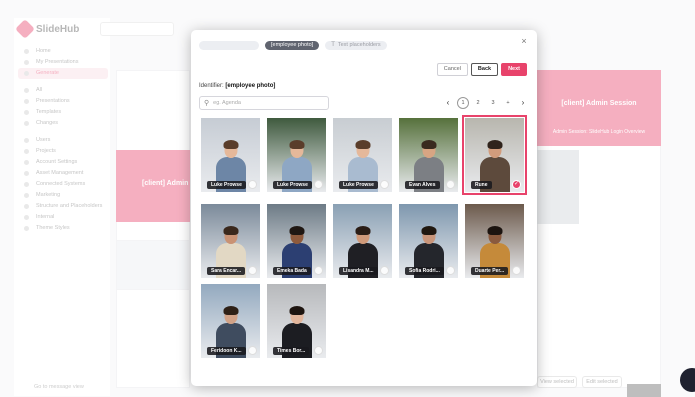 The image size is (695, 397). What do you see at coordinates (602, 382) in the screenshot?
I see `edit-selected-button: Edit selected` at bounding box center [602, 382].